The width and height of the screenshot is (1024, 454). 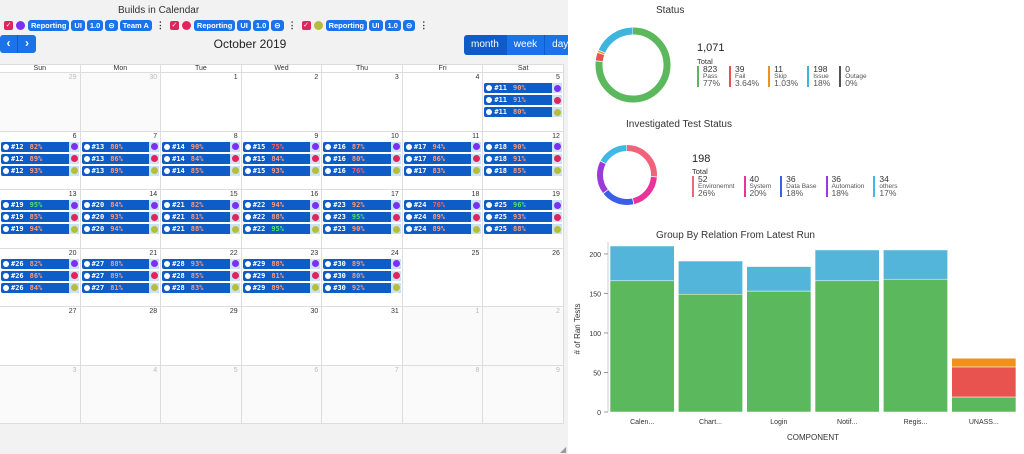 I want to click on day-cell: 3, so click(x=362, y=102).